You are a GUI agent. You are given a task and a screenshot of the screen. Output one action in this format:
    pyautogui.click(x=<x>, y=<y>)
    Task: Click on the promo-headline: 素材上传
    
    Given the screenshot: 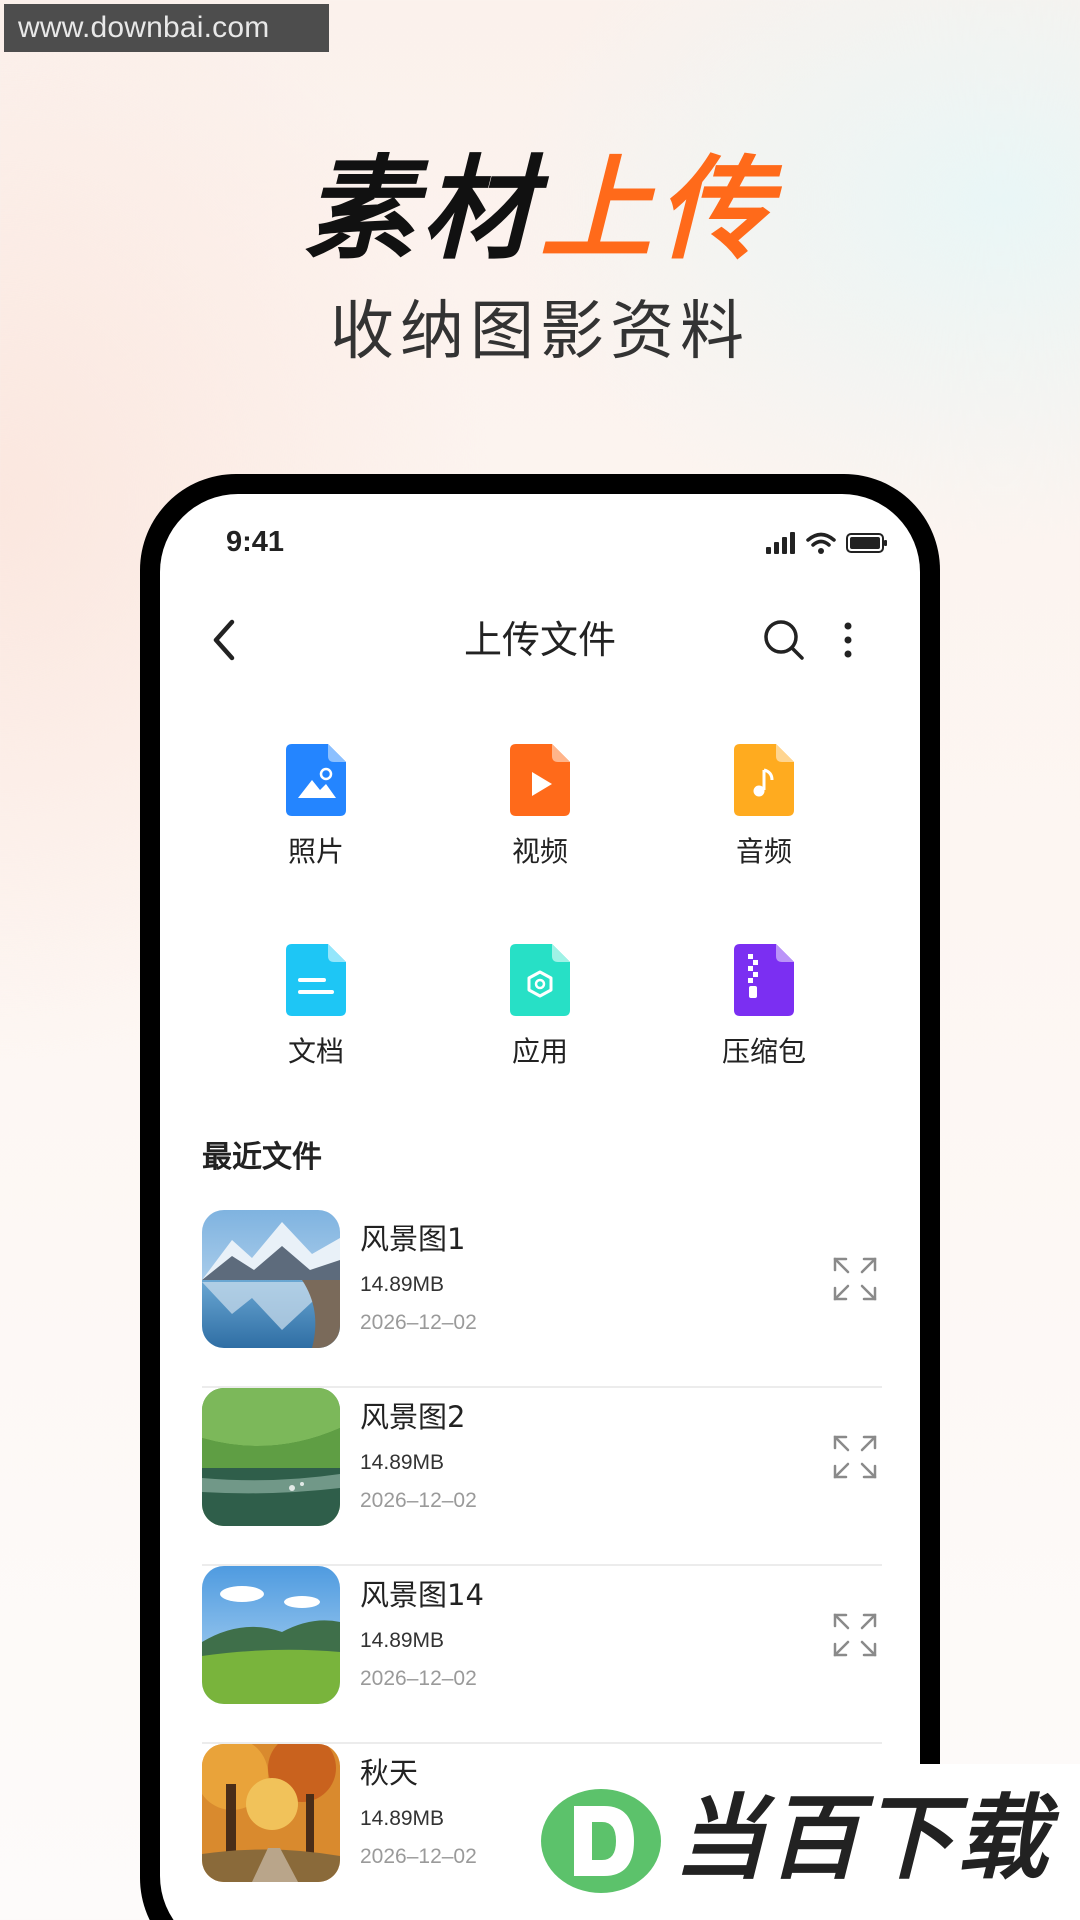 What is the action you would take?
    pyautogui.click(x=540, y=210)
    